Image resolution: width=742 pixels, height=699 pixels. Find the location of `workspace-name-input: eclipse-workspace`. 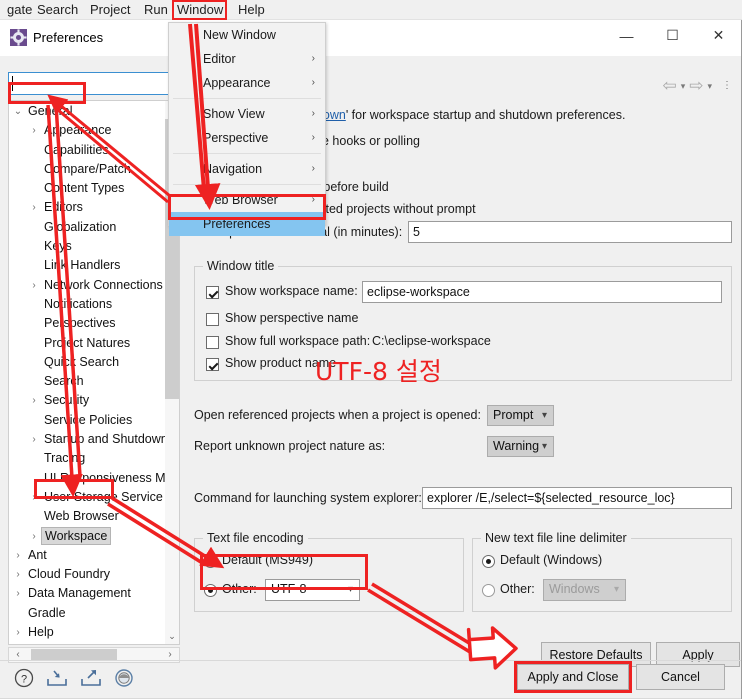

workspace-name-input: eclipse-workspace is located at coordinates (542, 292).